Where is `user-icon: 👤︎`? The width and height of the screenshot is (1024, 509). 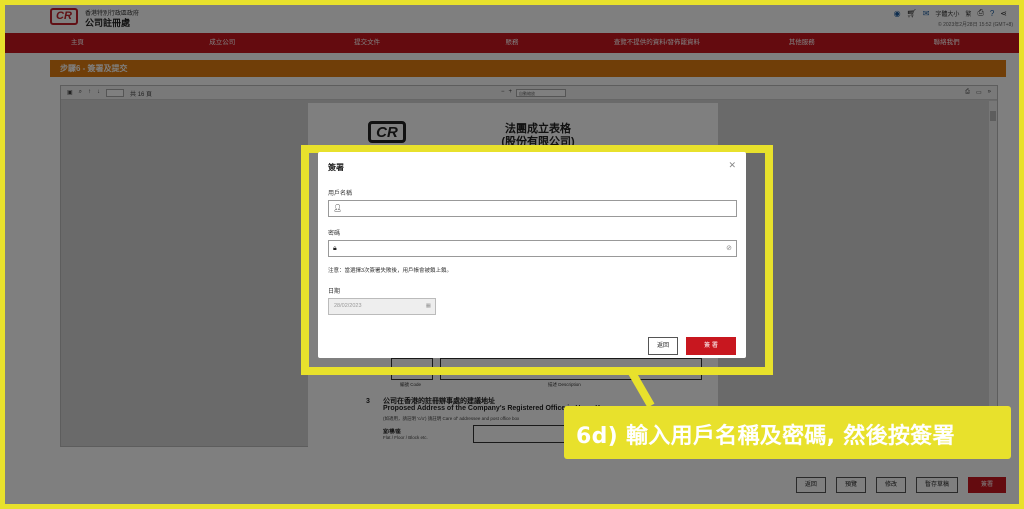 user-icon: 👤︎ is located at coordinates (337, 208).